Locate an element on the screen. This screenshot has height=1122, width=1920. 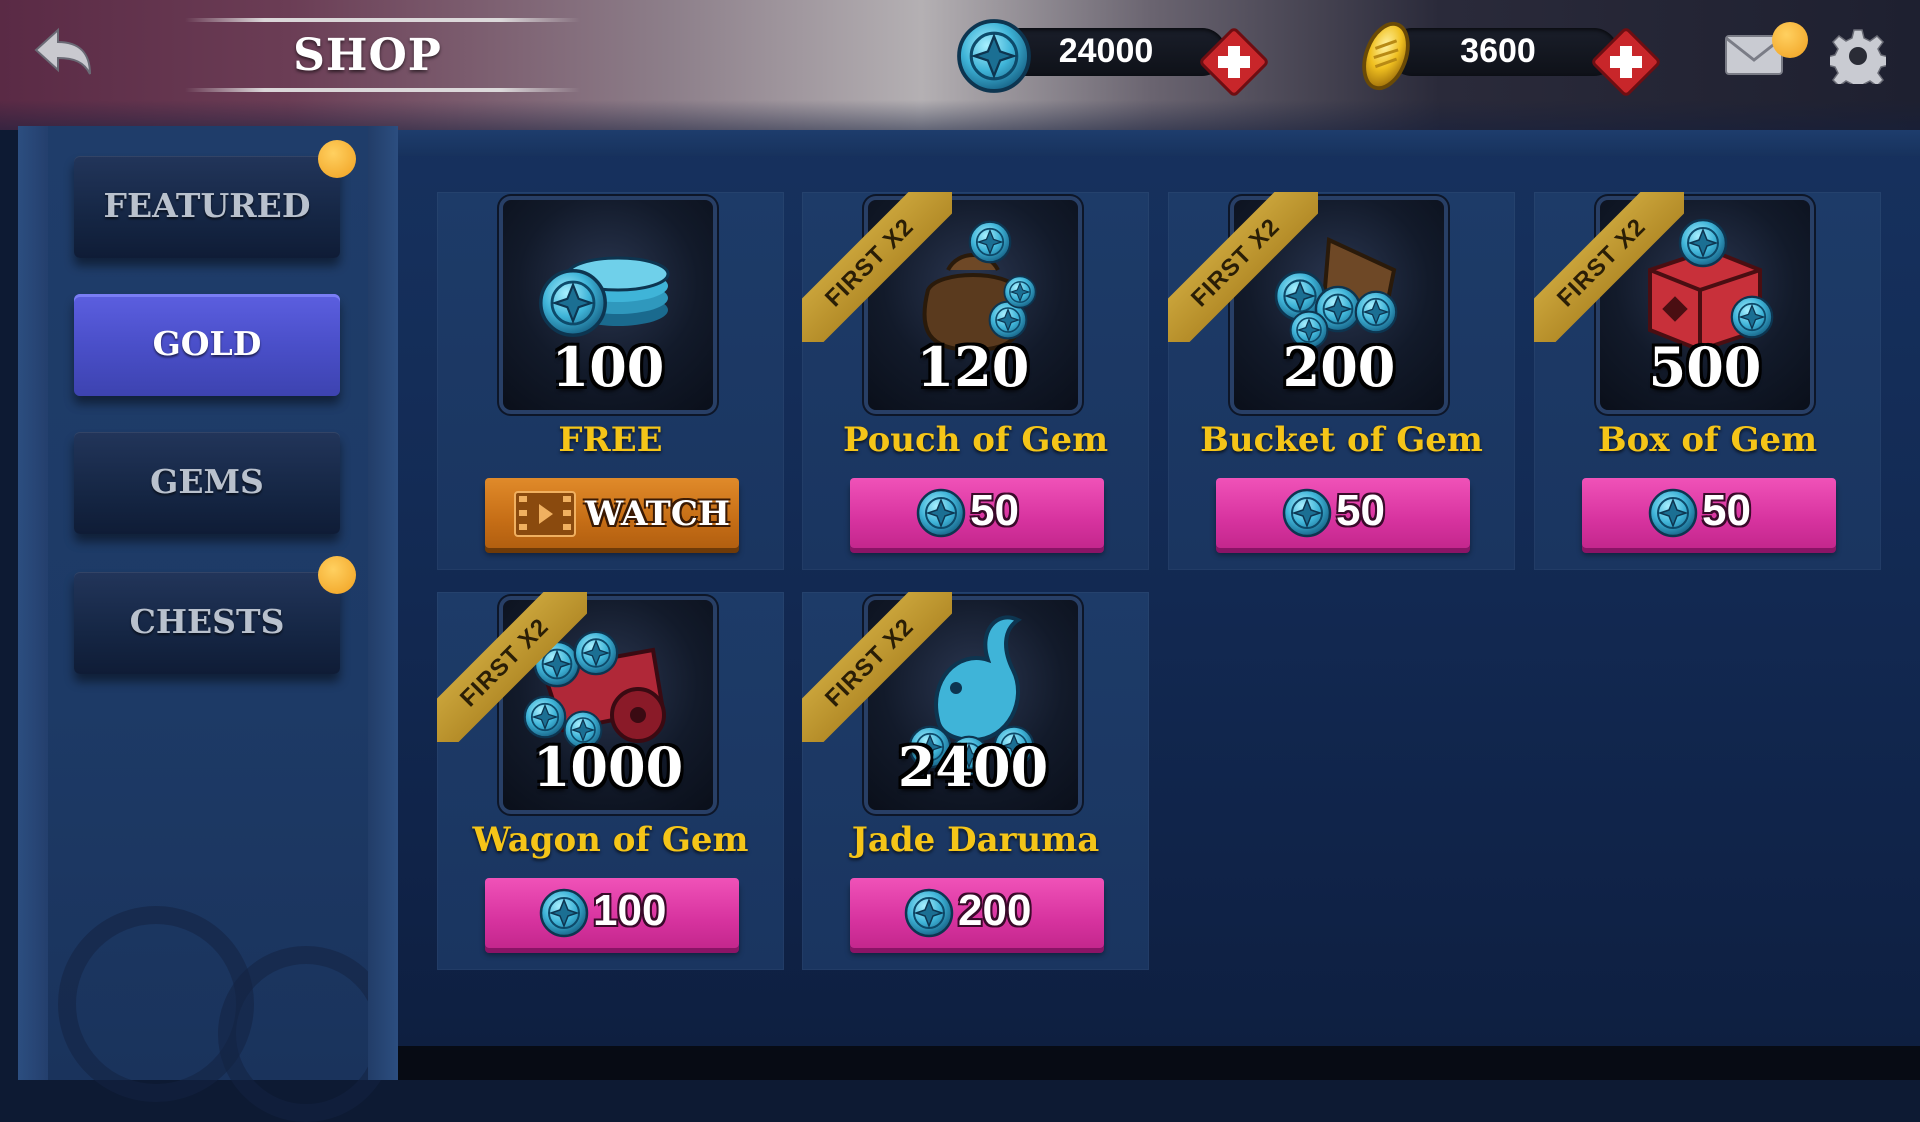
watch-ad-button: WATCH is located at coordinates (612, 513).